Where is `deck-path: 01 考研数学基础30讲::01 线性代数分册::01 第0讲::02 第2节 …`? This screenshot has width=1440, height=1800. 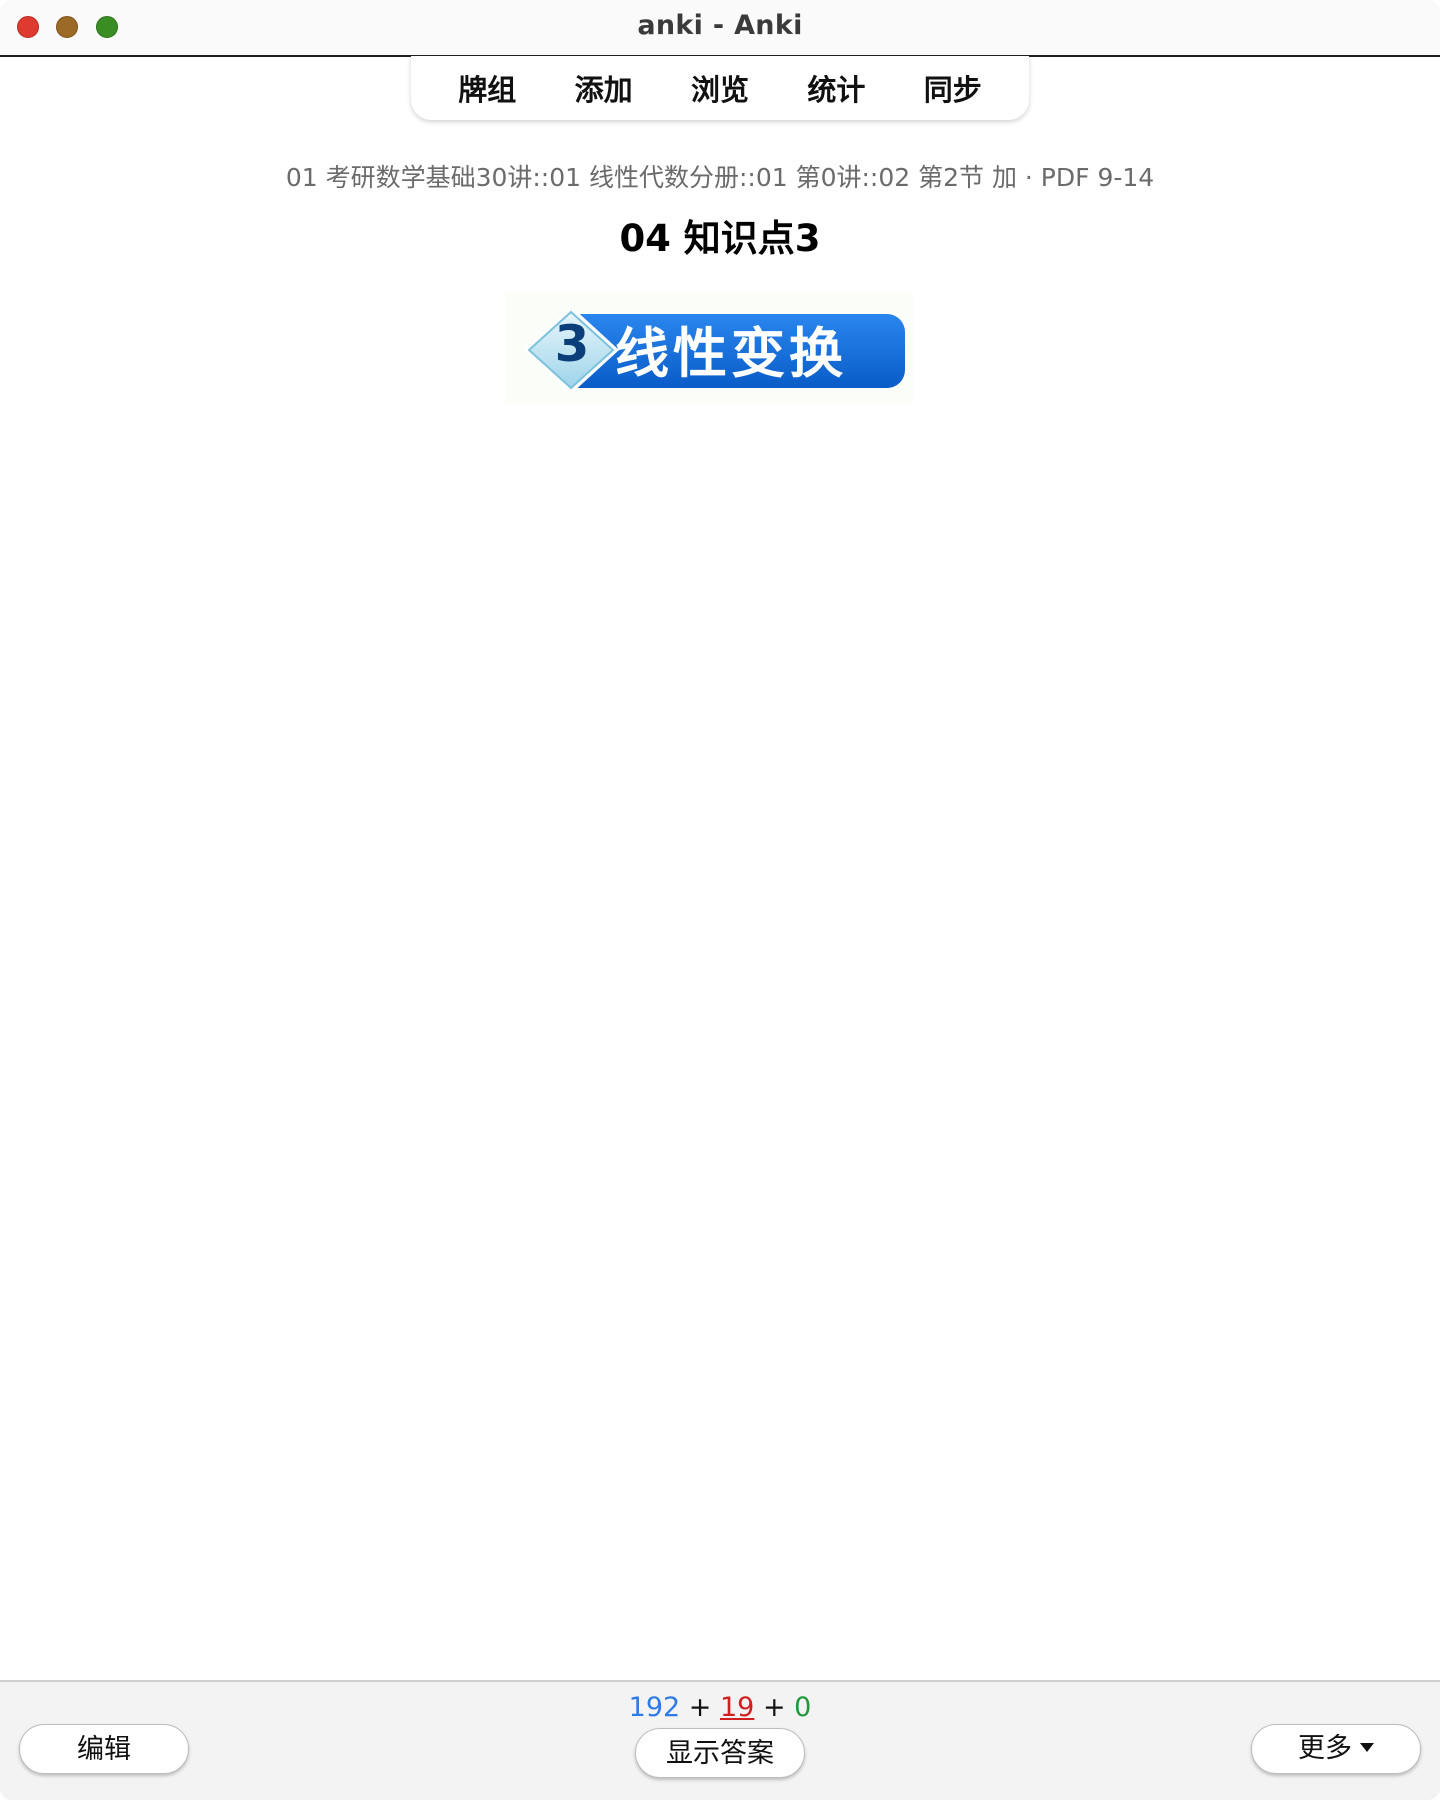
deck-path: 01 考研数学基础30讲::01 线性代数分册::01 第0讲::02 第2节 … is located at coordinates (720, 177).